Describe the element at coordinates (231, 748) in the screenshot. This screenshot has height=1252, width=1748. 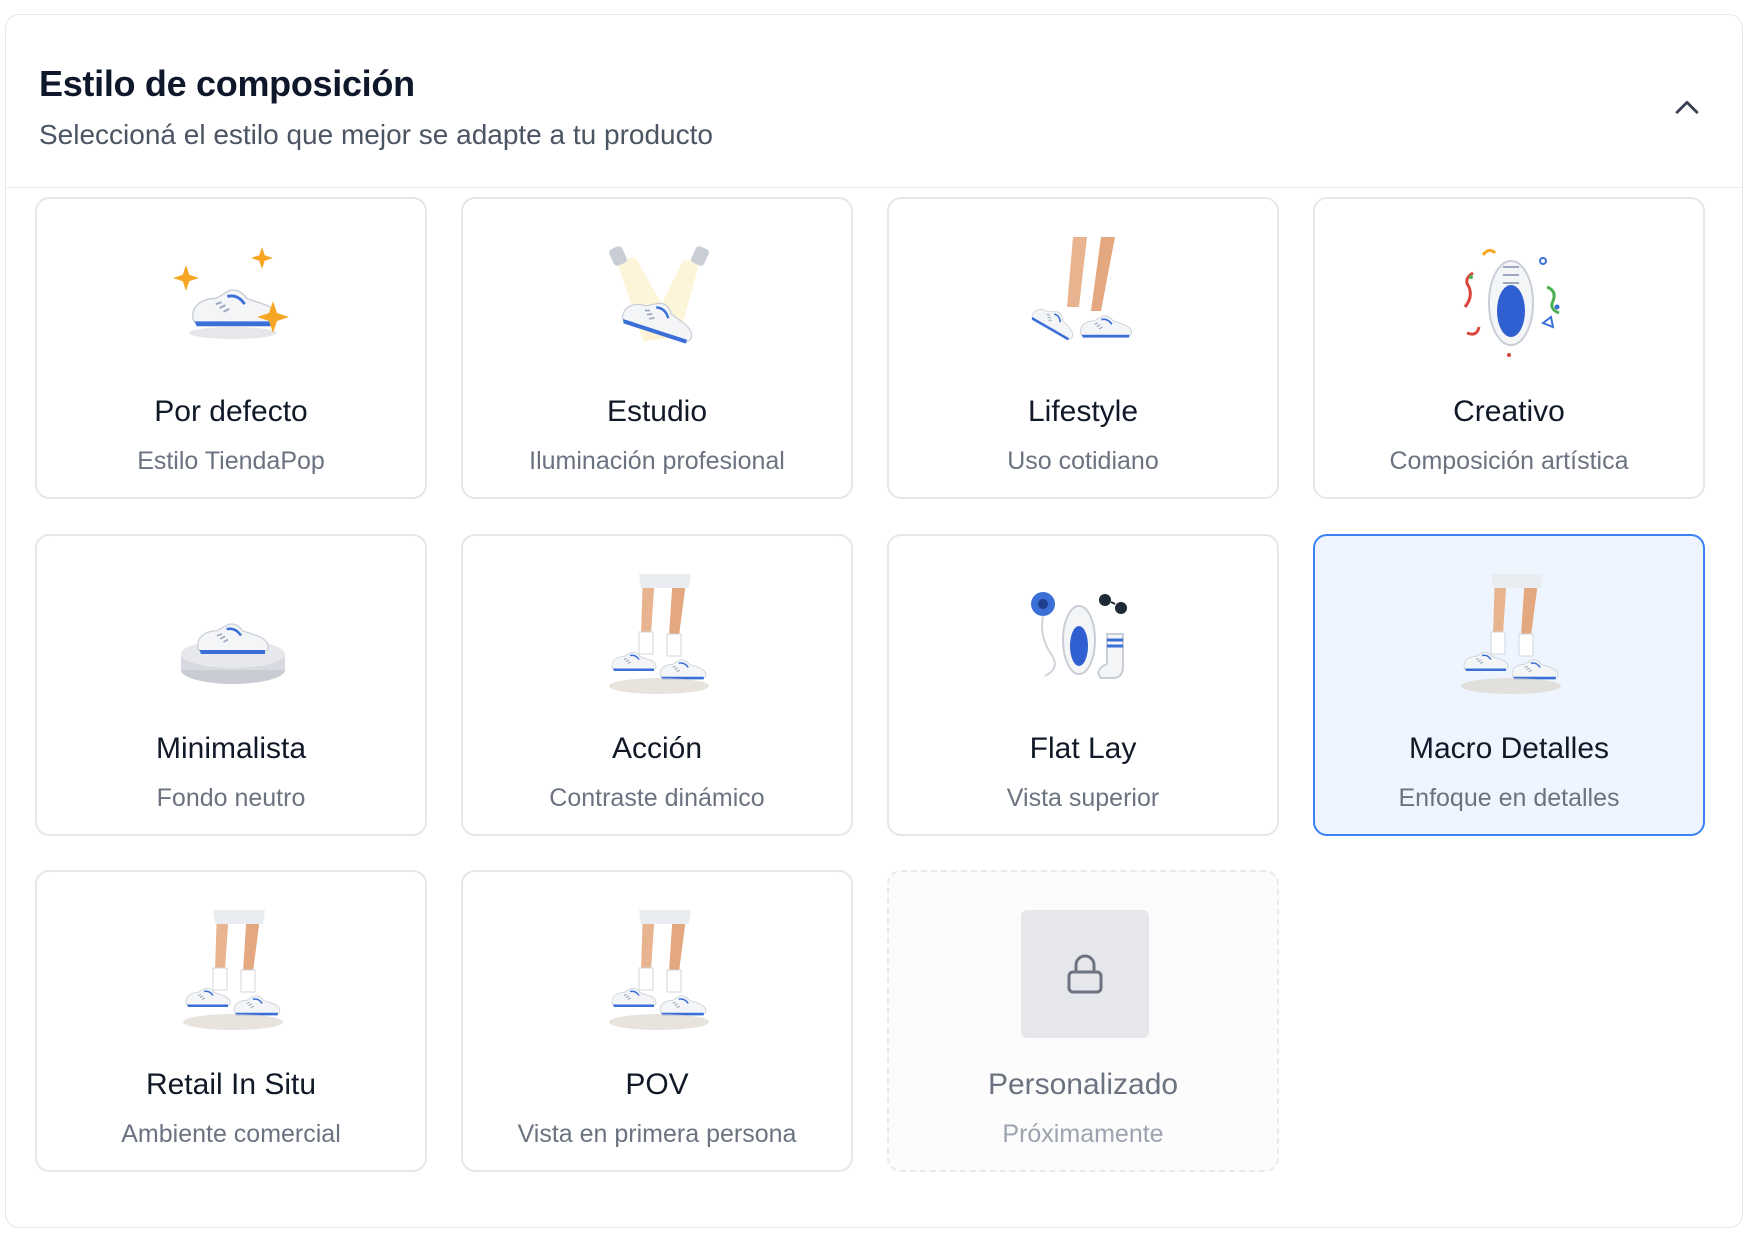
I see `style-name: Minimalista` at that location.